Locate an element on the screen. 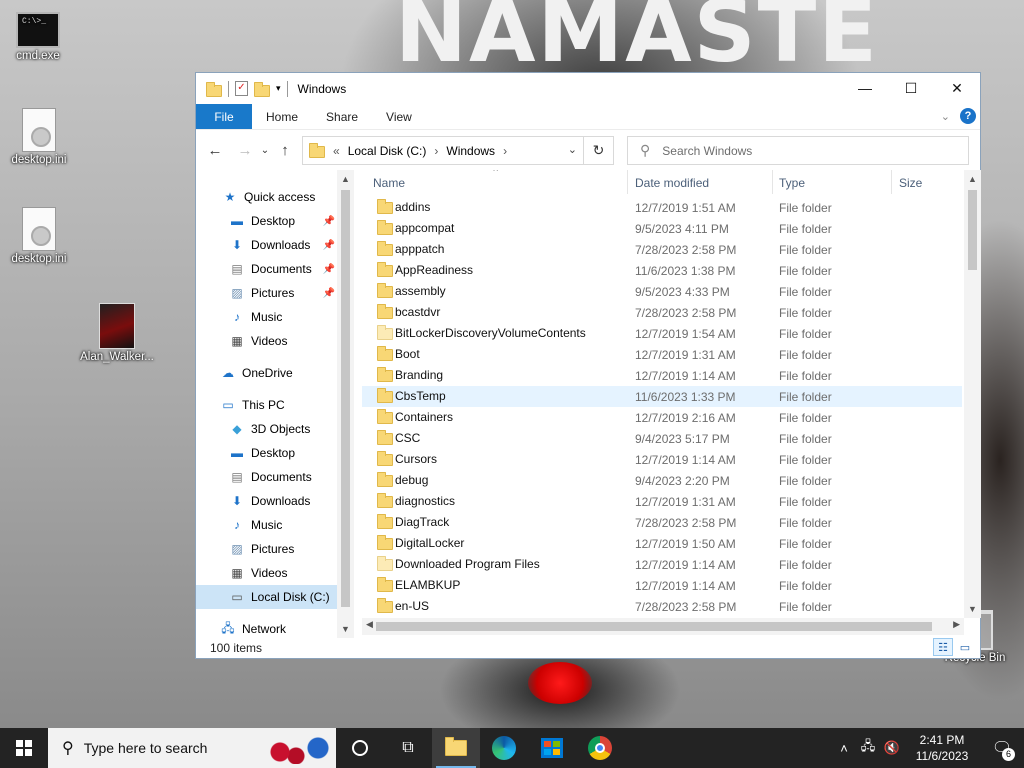 The height and width of the screenshot is (768, 1024). table-row: Containers 12/7/2019 2:16 AM File folder is located at coordinates (662, 417).